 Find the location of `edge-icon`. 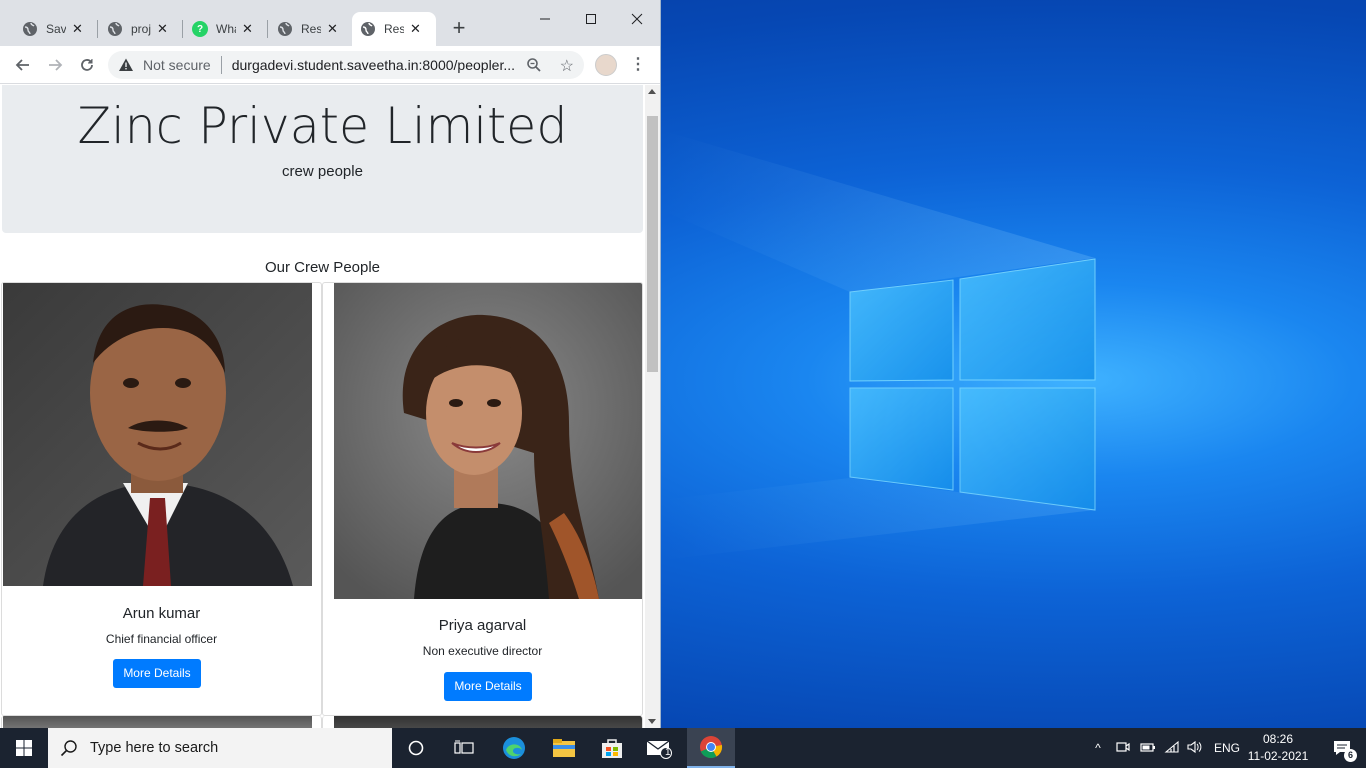

edge-icon is located at coordinates (514, 748).